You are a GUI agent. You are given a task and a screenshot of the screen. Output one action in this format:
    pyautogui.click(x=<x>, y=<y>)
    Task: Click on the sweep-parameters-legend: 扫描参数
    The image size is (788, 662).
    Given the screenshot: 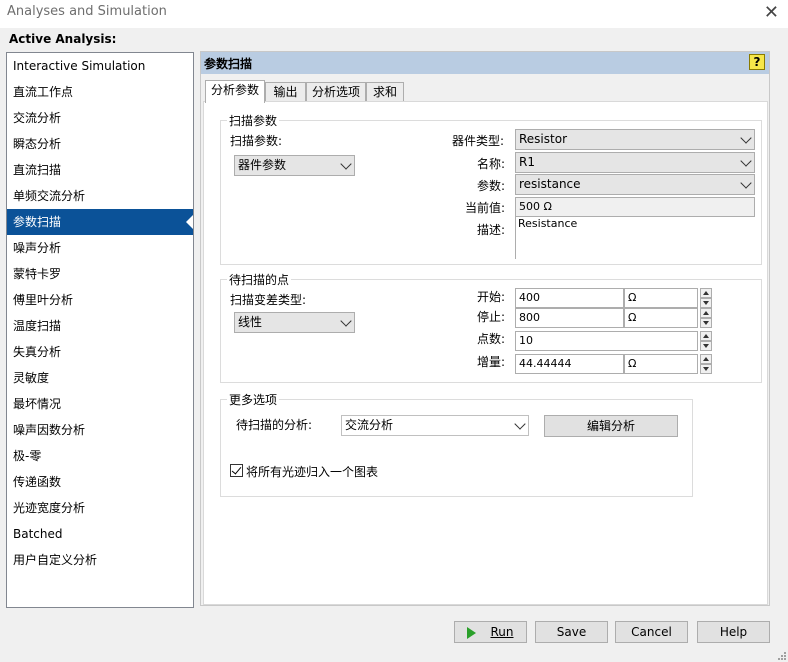 What is the action you would take?
    pyautogui.click(x=253, y=121)
    